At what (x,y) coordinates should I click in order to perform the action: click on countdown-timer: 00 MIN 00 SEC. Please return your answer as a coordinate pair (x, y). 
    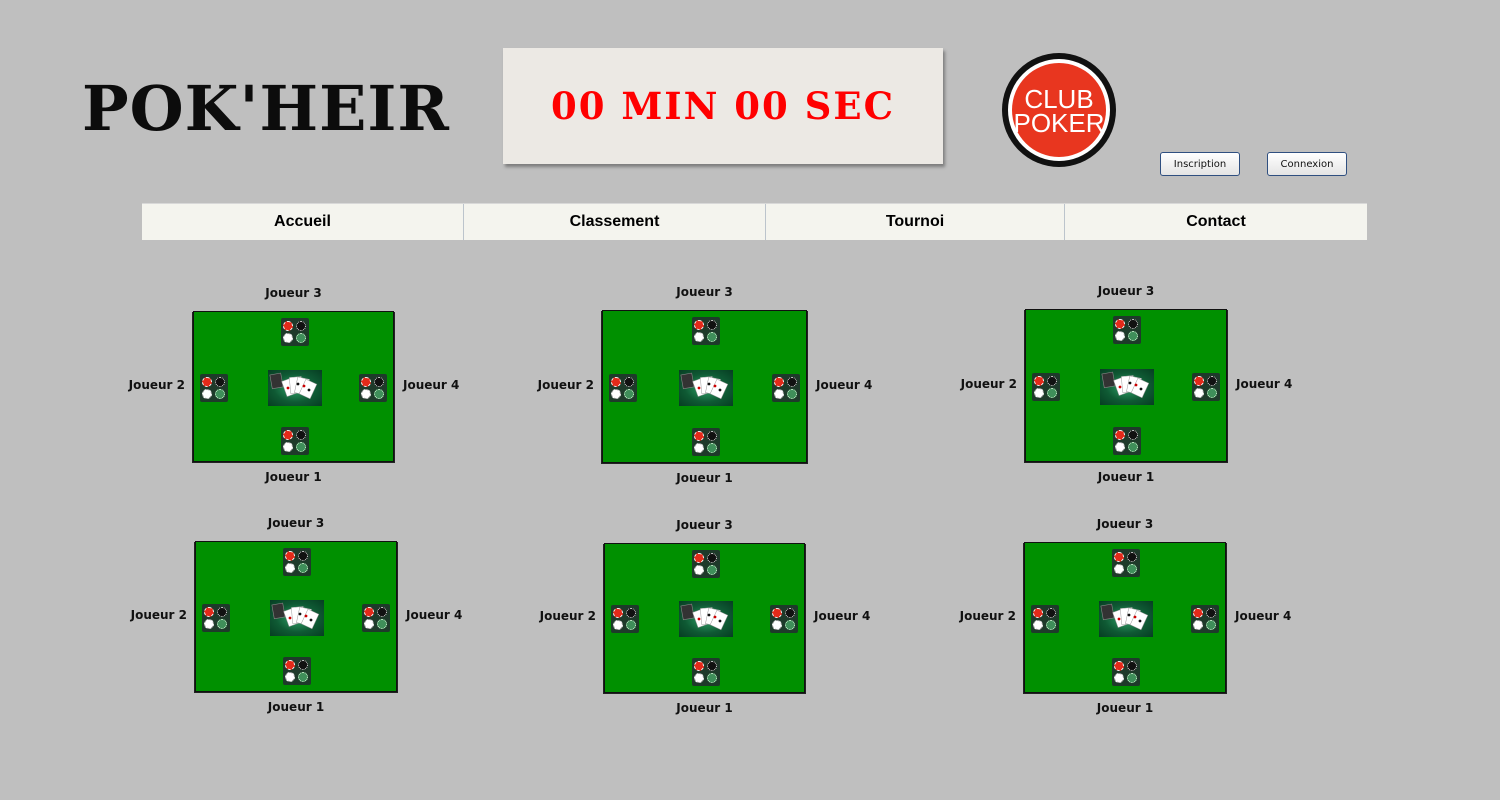
    Looking at the image, I should click on (723, 106).